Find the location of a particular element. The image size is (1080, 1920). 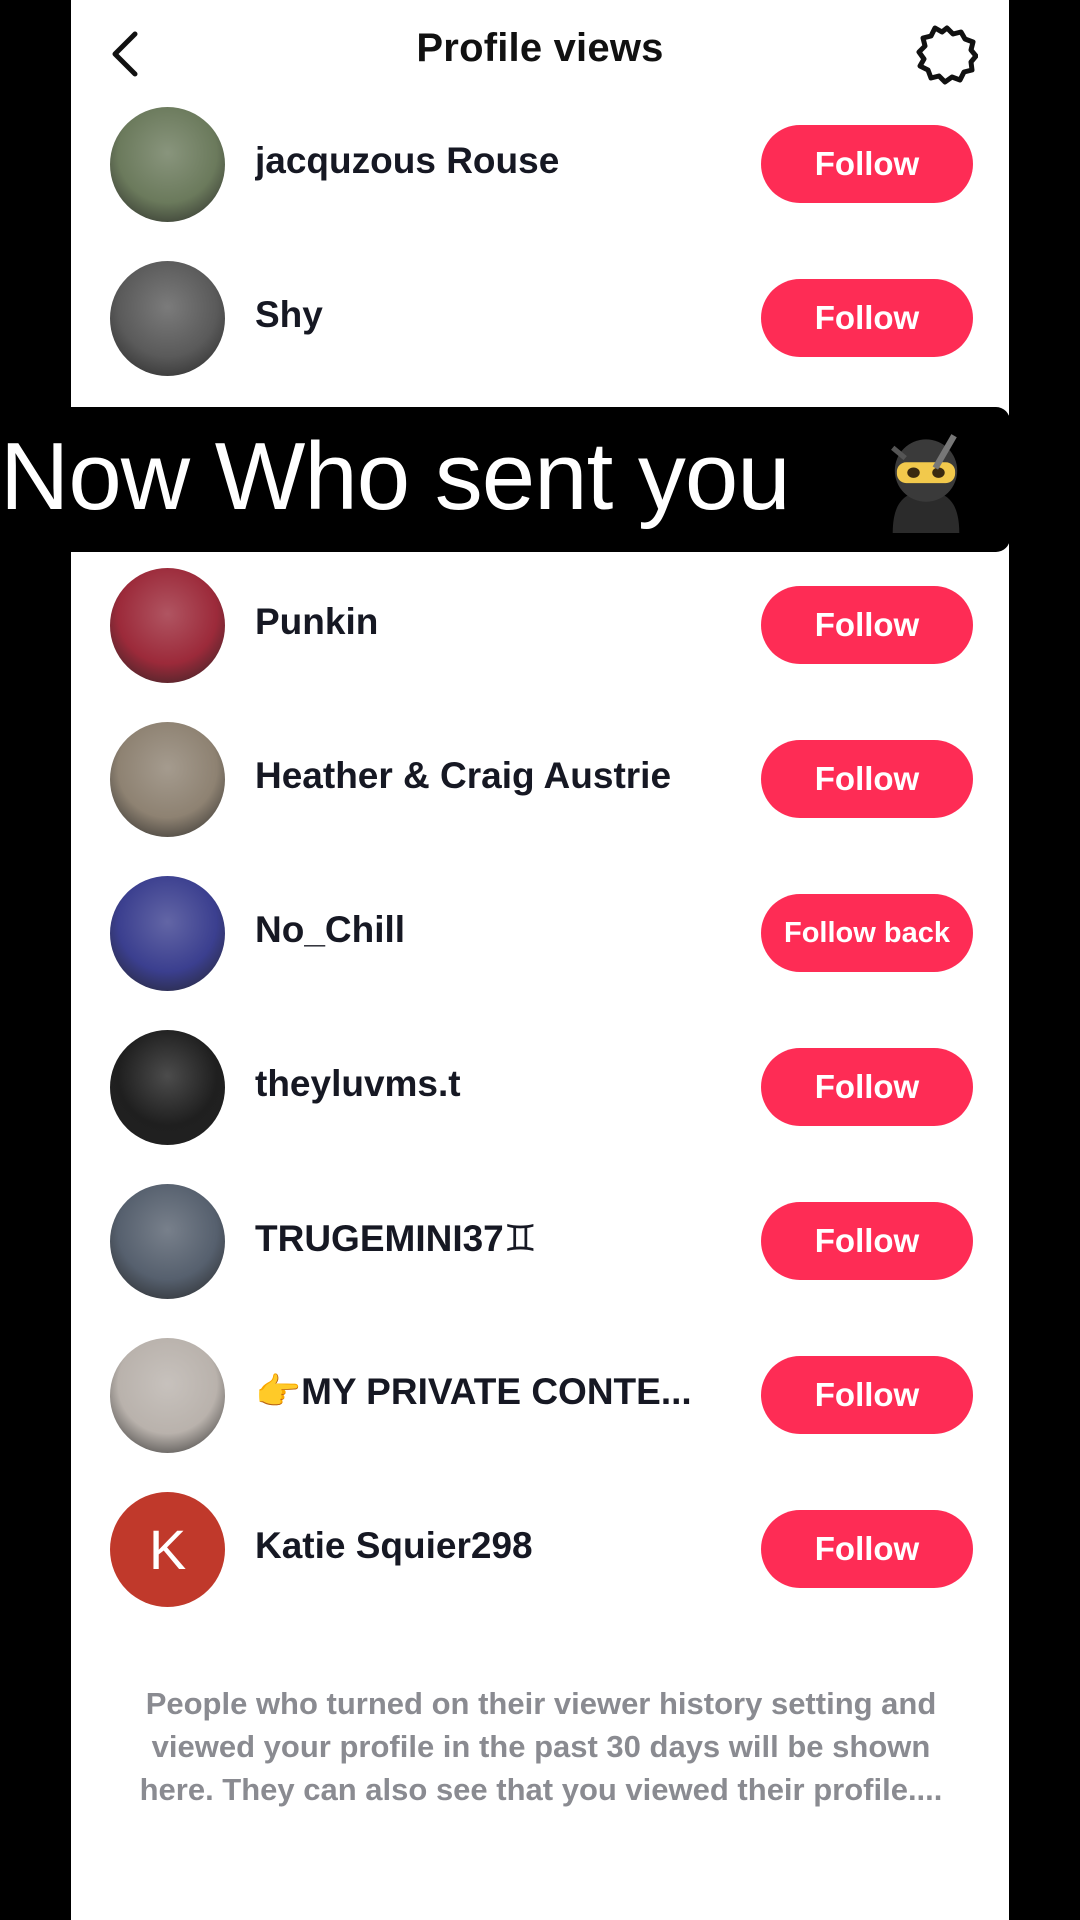

username: Heather & Craig Austrie is located at coordinates (520, 776).